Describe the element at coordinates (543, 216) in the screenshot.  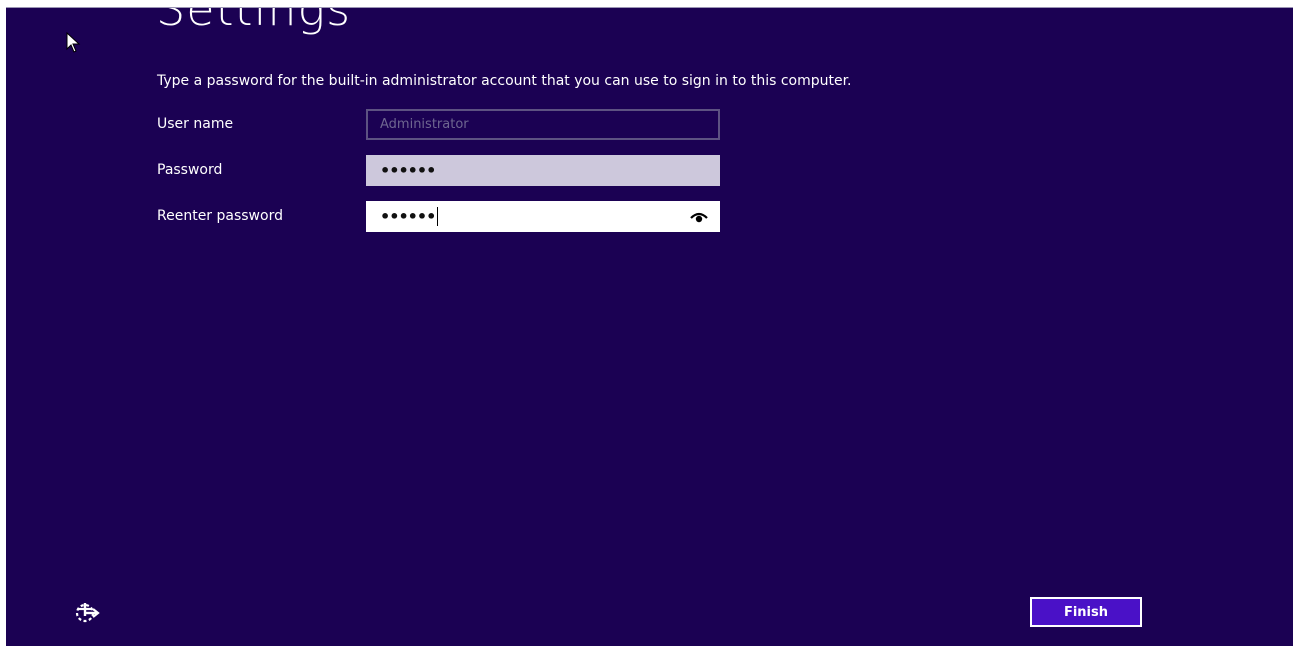
I see `reenter-password-field: ••••••` at that location.